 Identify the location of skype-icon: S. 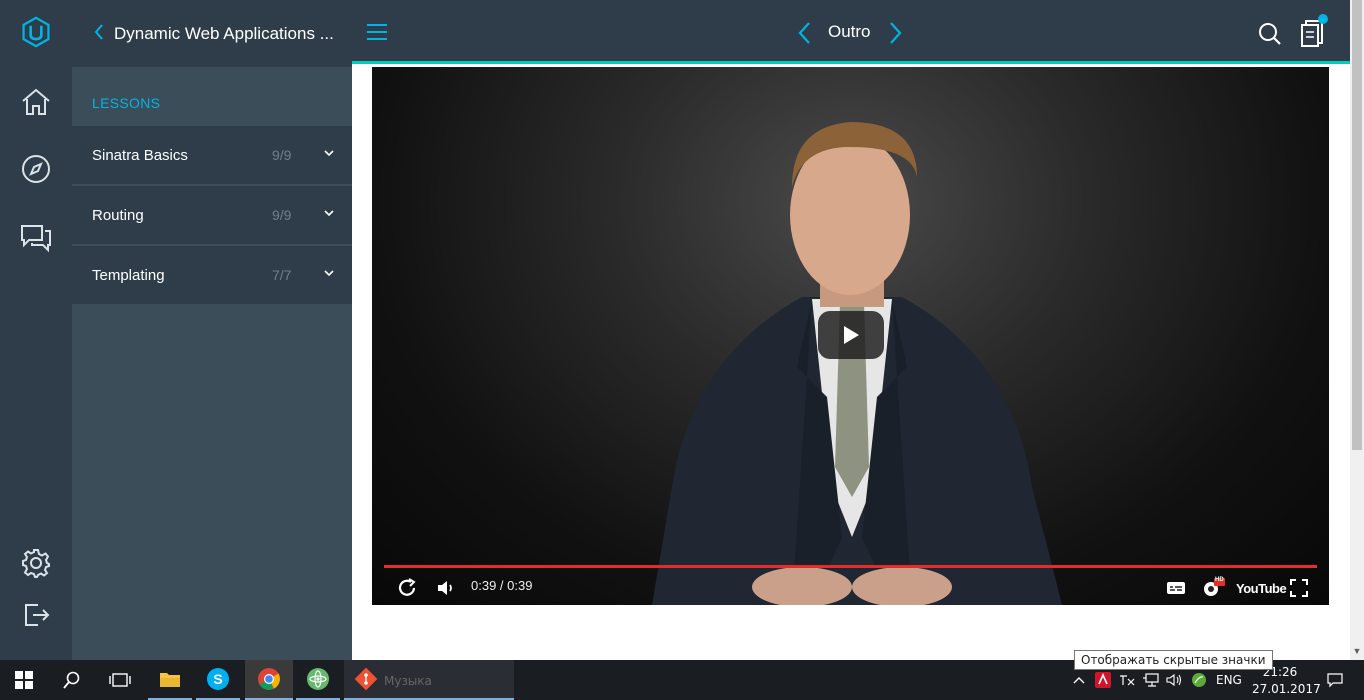
(218, 679).